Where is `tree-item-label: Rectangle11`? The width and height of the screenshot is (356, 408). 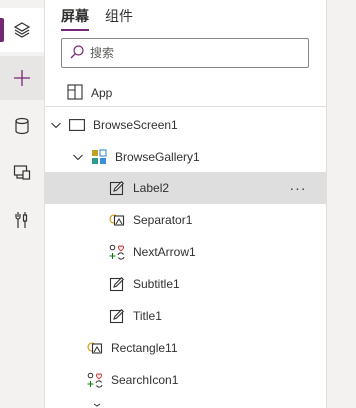
tree-item-label: Rectangle11 is located at coordinates (144, 348).